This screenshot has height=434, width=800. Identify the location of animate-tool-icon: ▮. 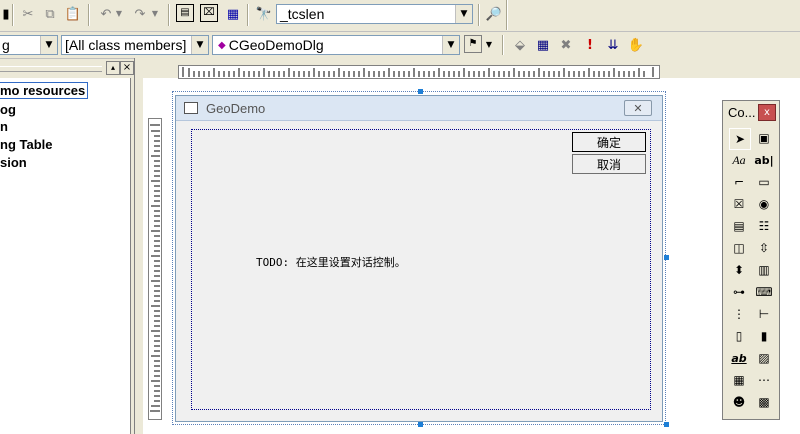
(764, 336).